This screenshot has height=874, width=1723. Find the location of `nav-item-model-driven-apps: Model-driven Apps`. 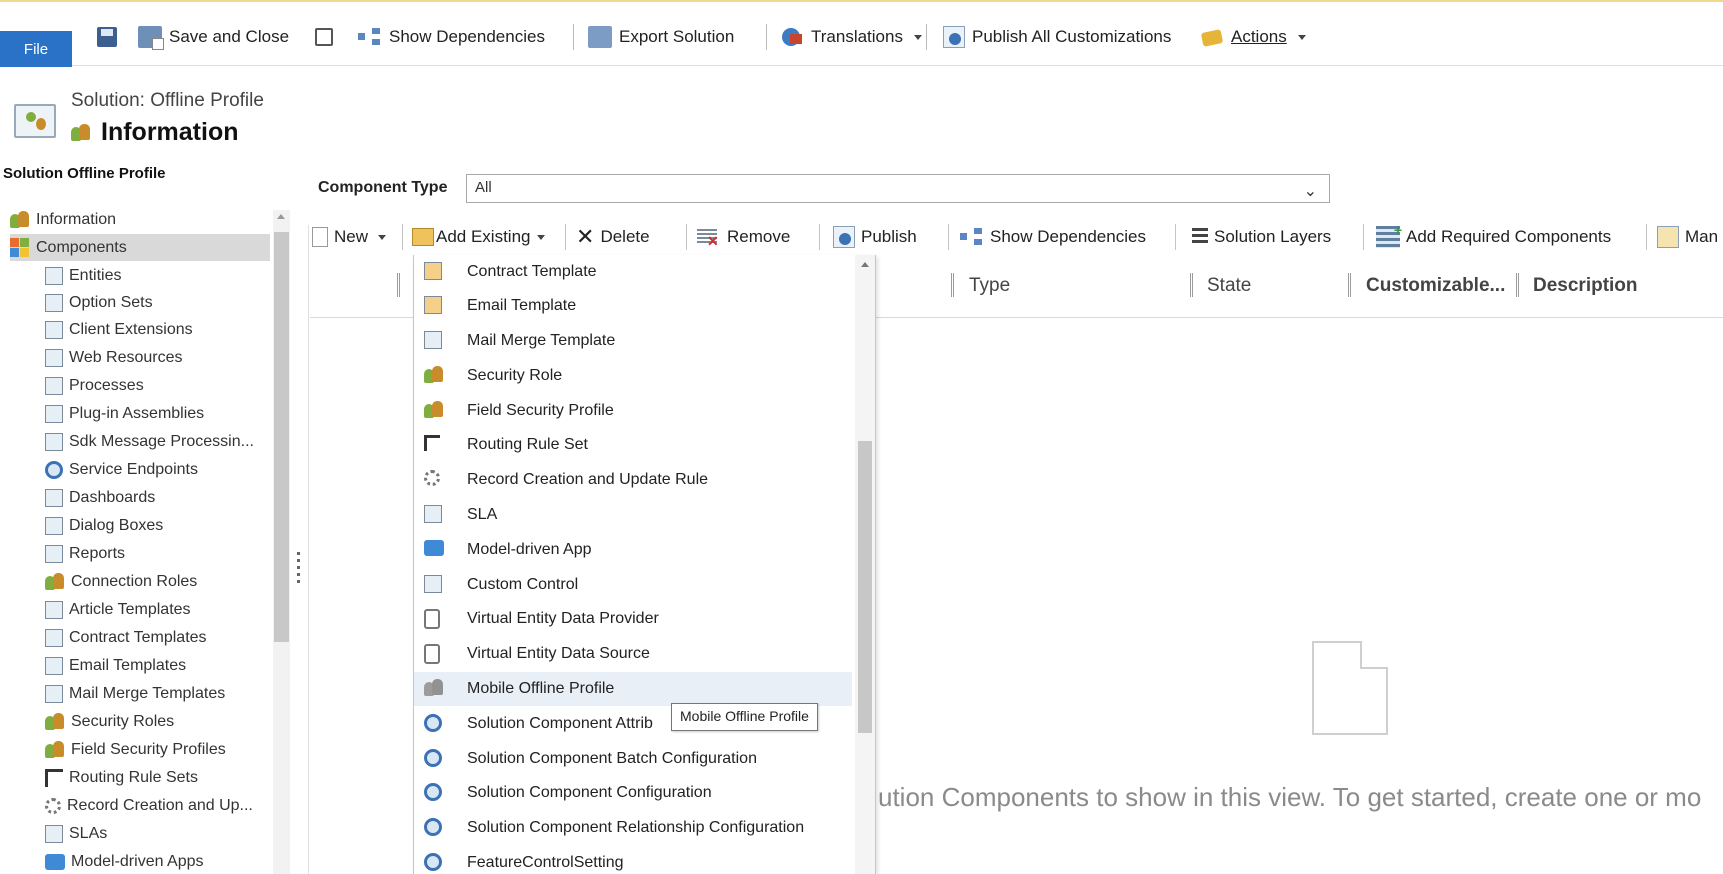

nav-item-model-driven-apps: Model-driven Apps is located at coordinates (124, 861).